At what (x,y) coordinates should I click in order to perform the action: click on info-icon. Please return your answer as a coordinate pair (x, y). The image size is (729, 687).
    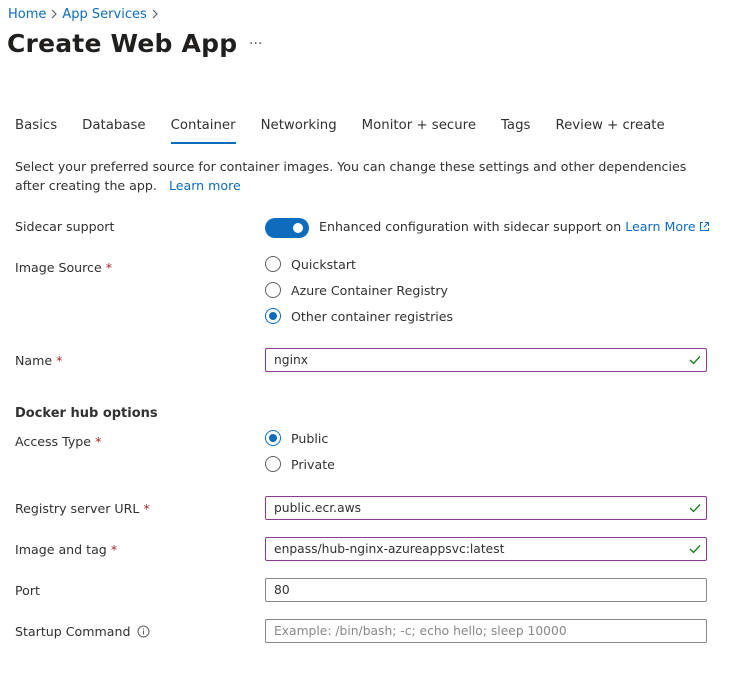
    Looking at the image, I should click on (143, 633).